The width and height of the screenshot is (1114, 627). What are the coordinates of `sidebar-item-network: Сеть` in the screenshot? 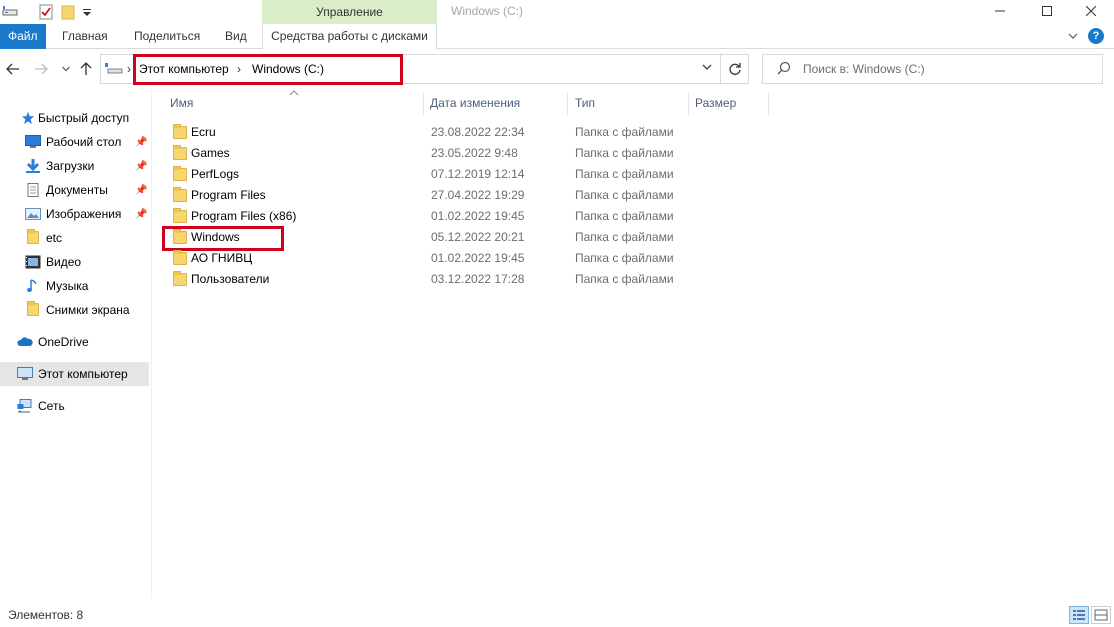 It's located at (74, 406).